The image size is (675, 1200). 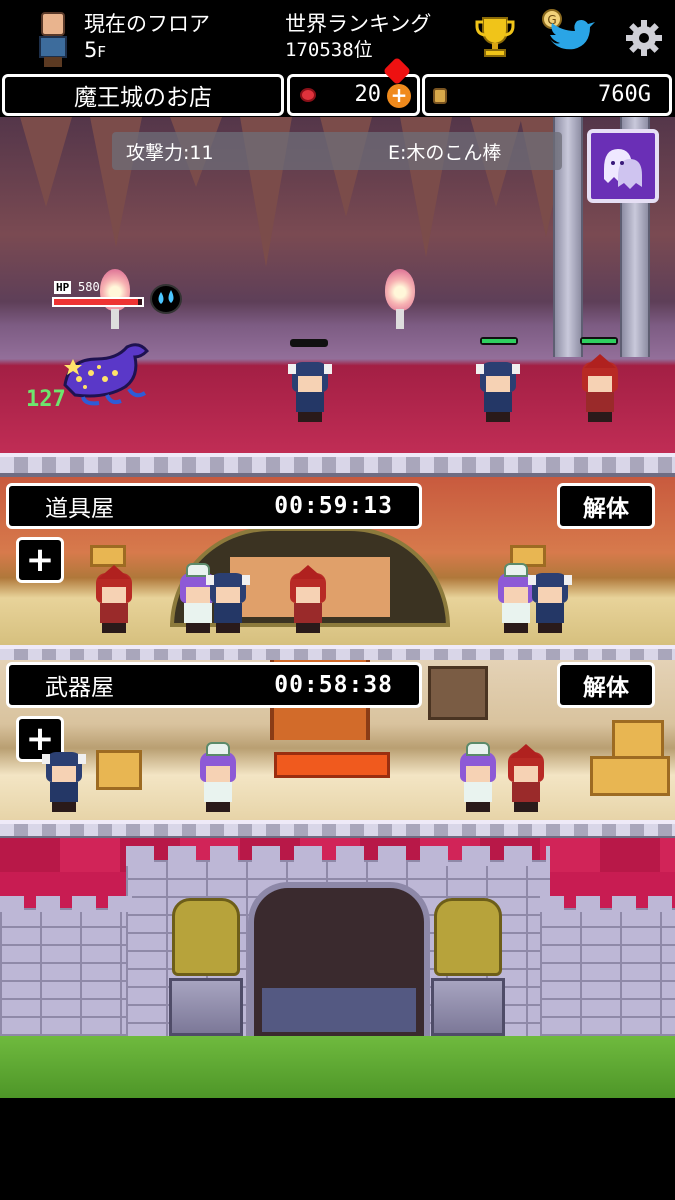 I want to click on hp-label: HP, so click(x=63, y=287).